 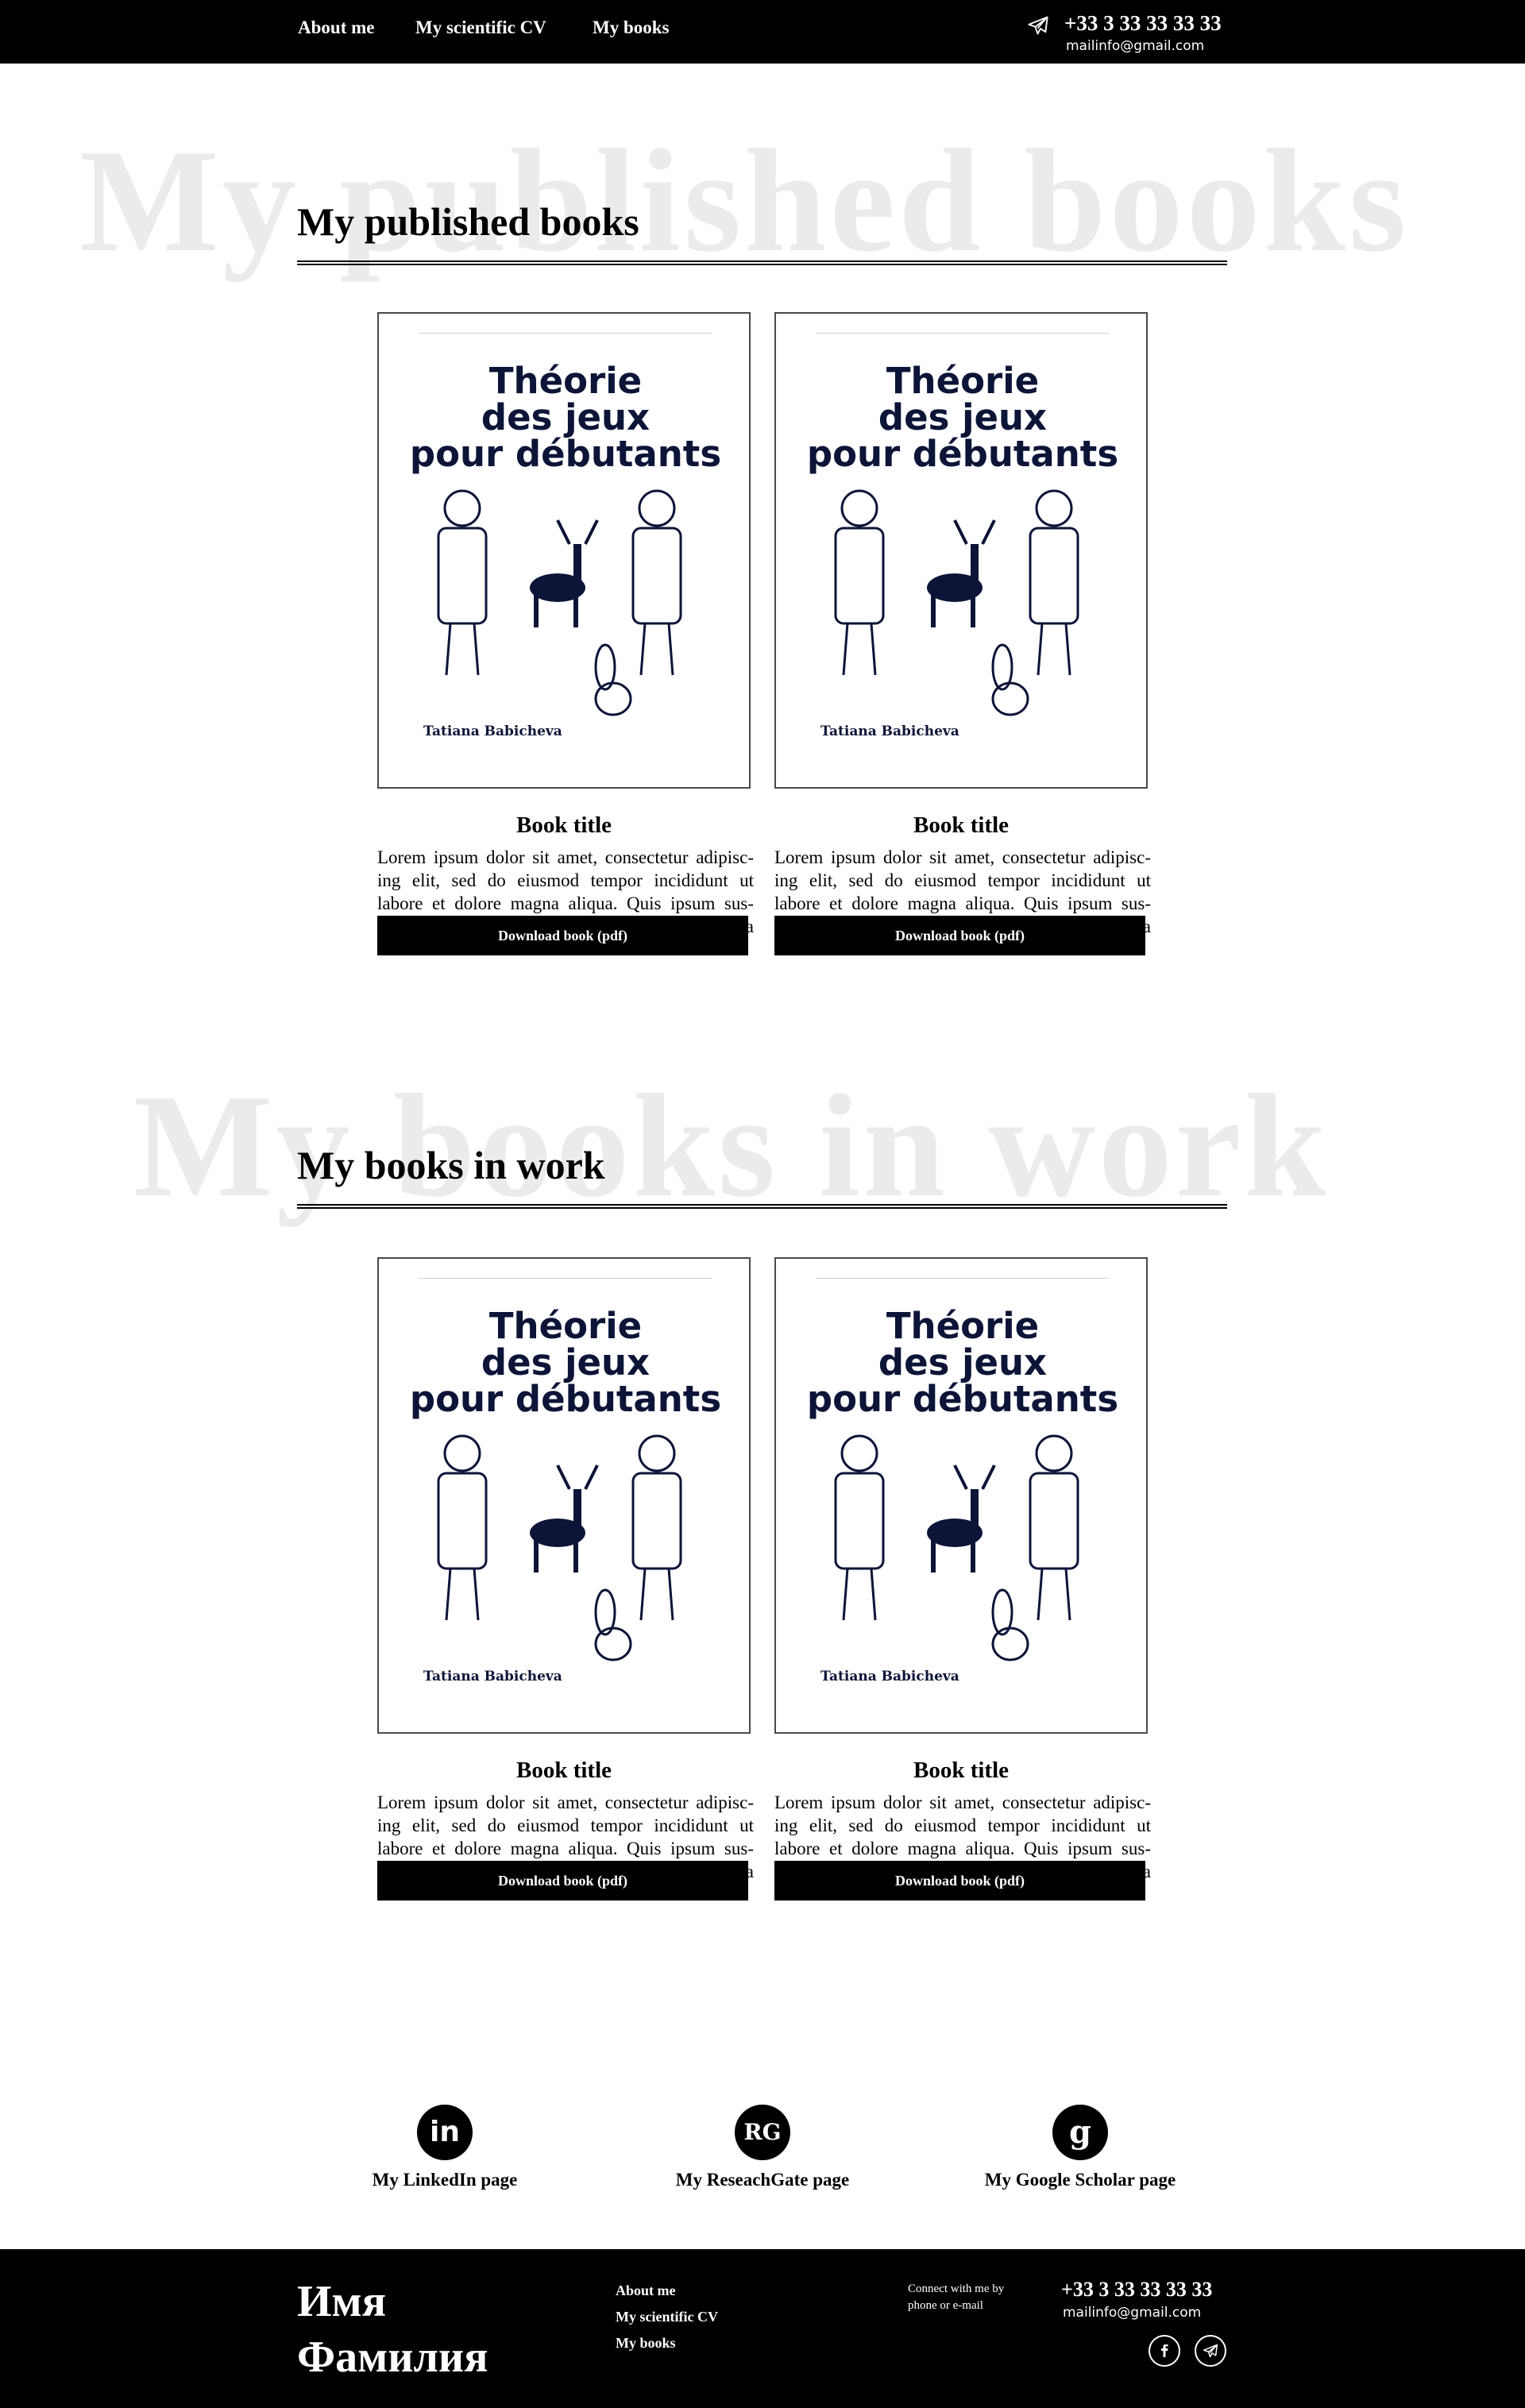 I want to click on header-email: mailinfo@gmail.com, so click(x=1135, y=46).